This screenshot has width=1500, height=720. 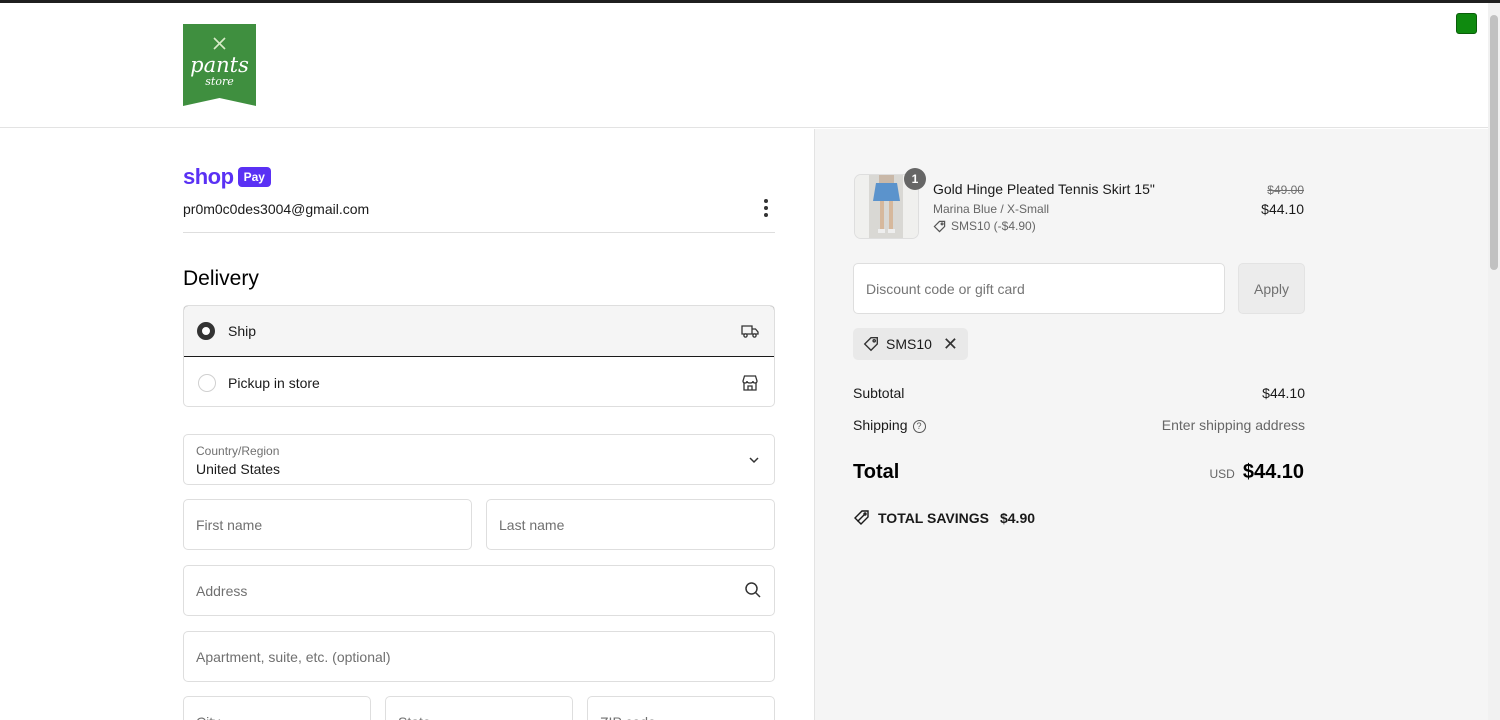 I want to click on total-label: Total, so click(x=876, y=472).